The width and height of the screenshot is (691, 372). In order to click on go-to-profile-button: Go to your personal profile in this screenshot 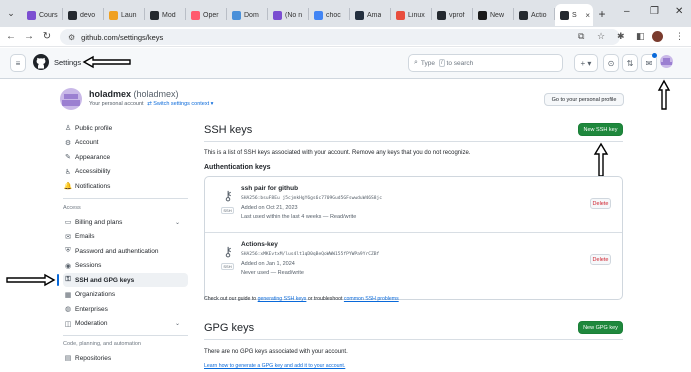, I will do `click(584, 99)`.